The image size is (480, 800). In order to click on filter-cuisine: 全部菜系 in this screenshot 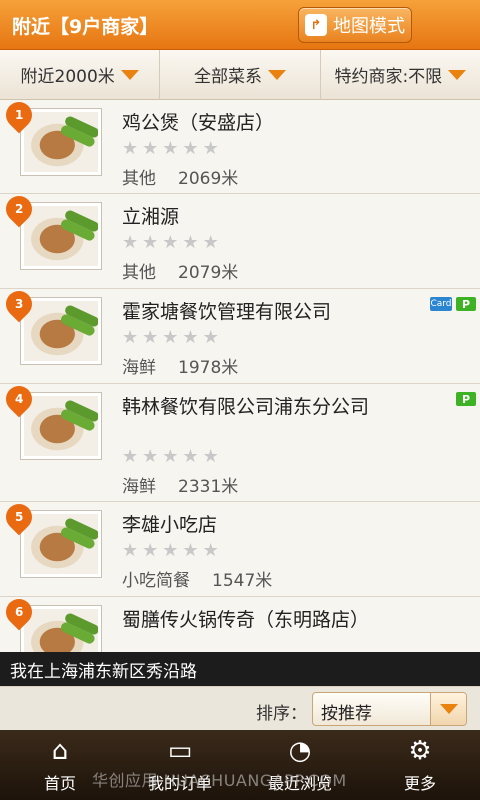, I will do `click(240, 74)`.